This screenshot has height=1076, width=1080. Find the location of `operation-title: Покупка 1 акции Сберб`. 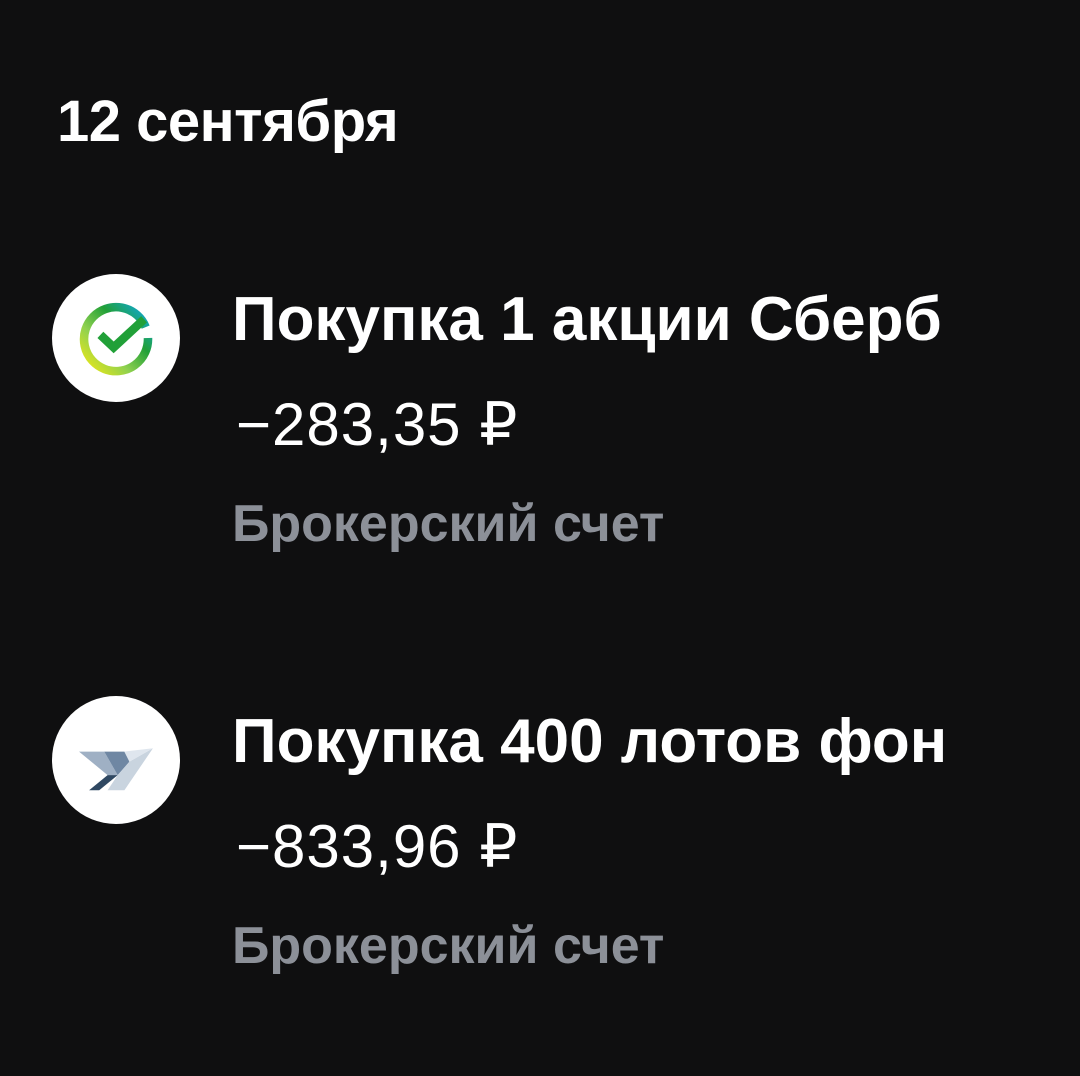

operation-title: Покупка 1 акции Сберб is located at coordinates (587, 319).